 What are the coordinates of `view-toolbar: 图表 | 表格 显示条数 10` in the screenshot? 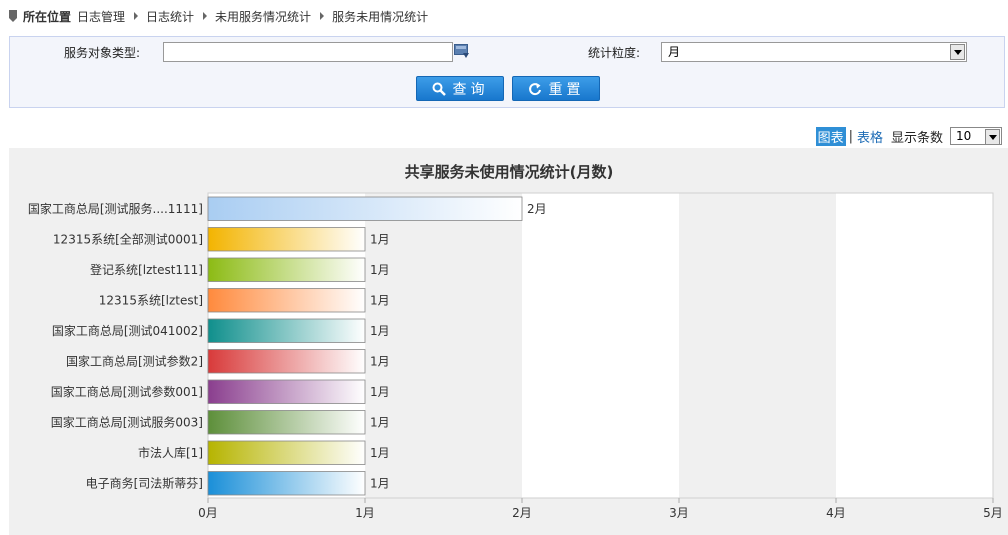 It's located at (908, 136).